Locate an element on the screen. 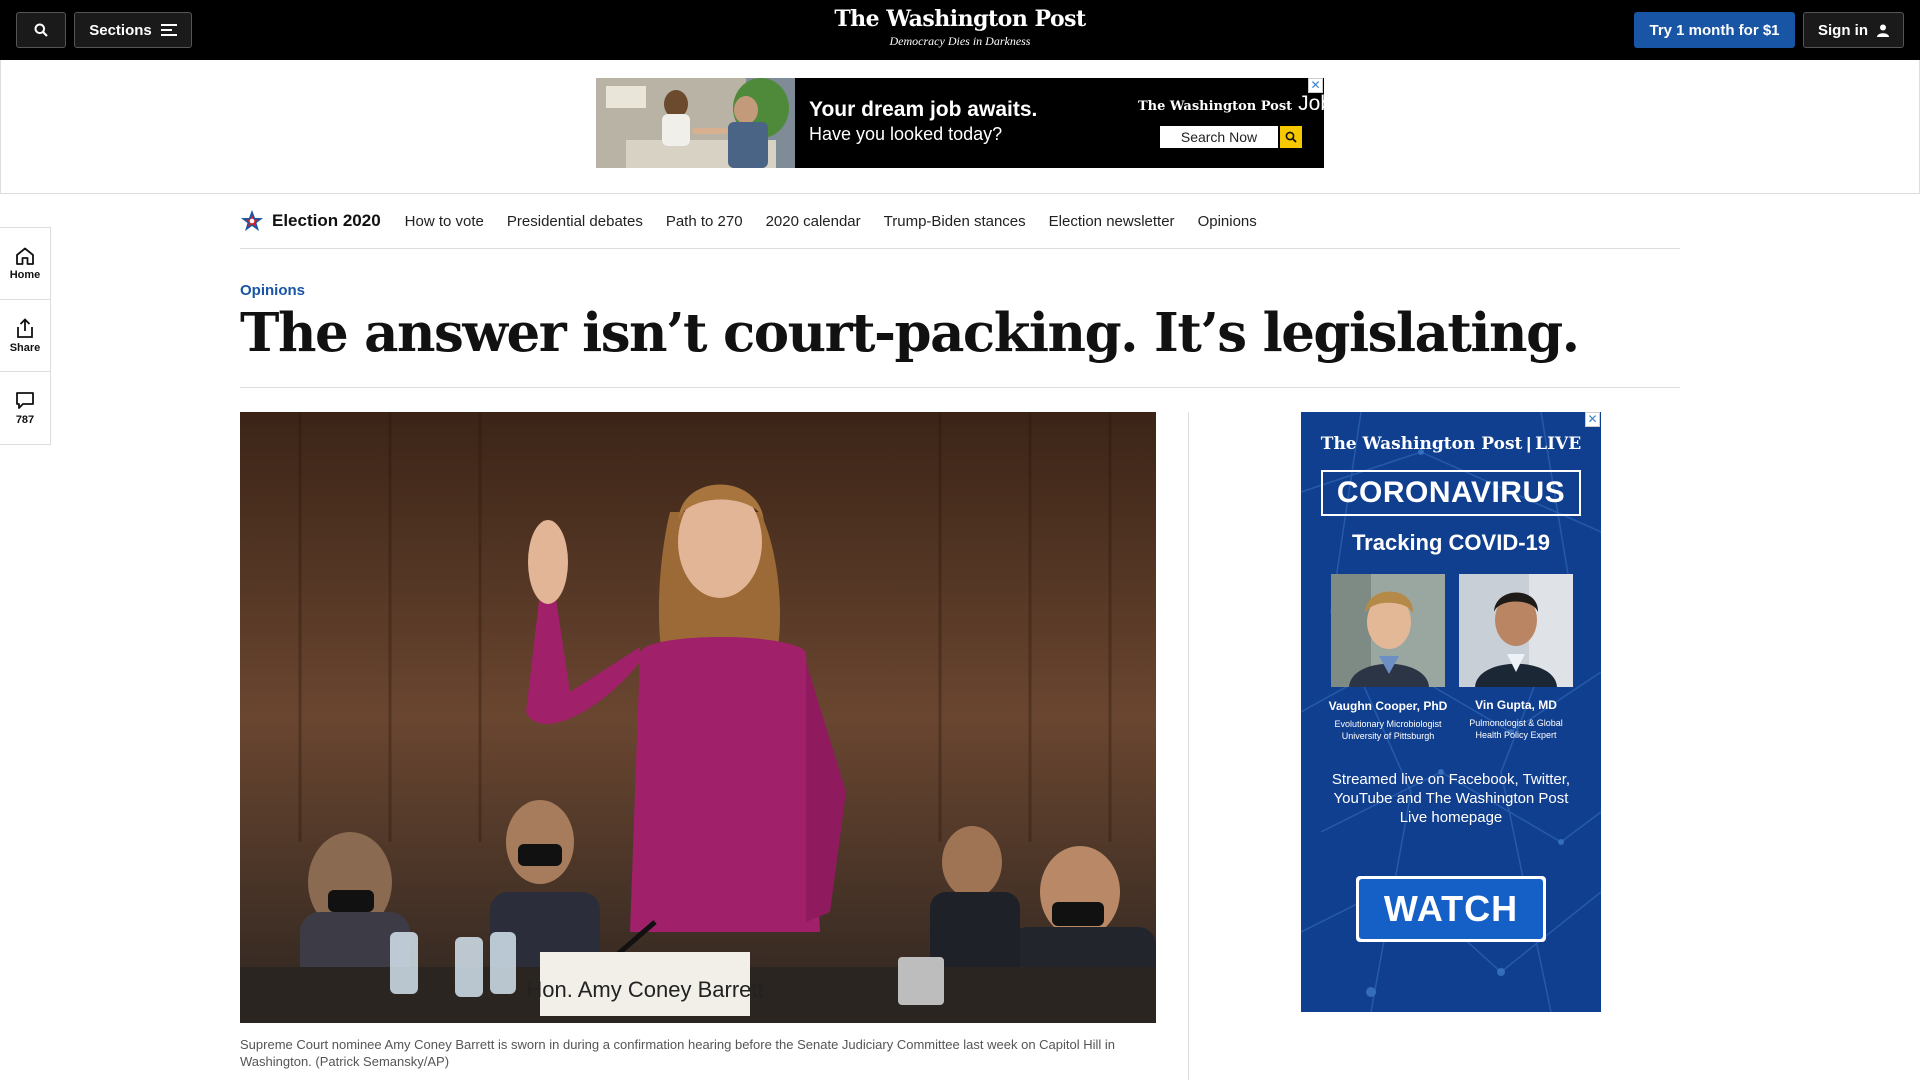 This screenshot has width=1920, height=1080. guest-role-vin-gupta-line2: Health Policy Expert is located at coordinates (1516, 735).